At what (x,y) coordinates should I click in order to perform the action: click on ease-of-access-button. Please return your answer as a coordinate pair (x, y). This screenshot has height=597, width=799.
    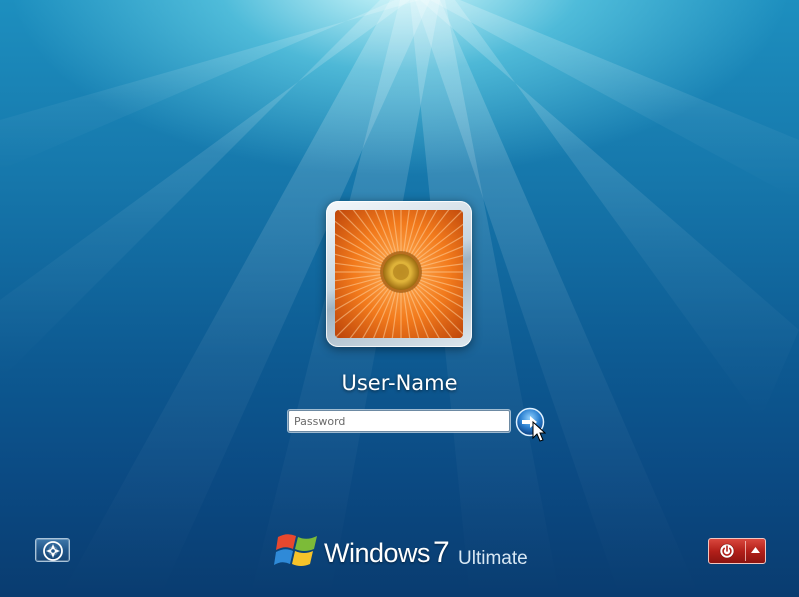
    Looking at the image, I should click on (52, 550).